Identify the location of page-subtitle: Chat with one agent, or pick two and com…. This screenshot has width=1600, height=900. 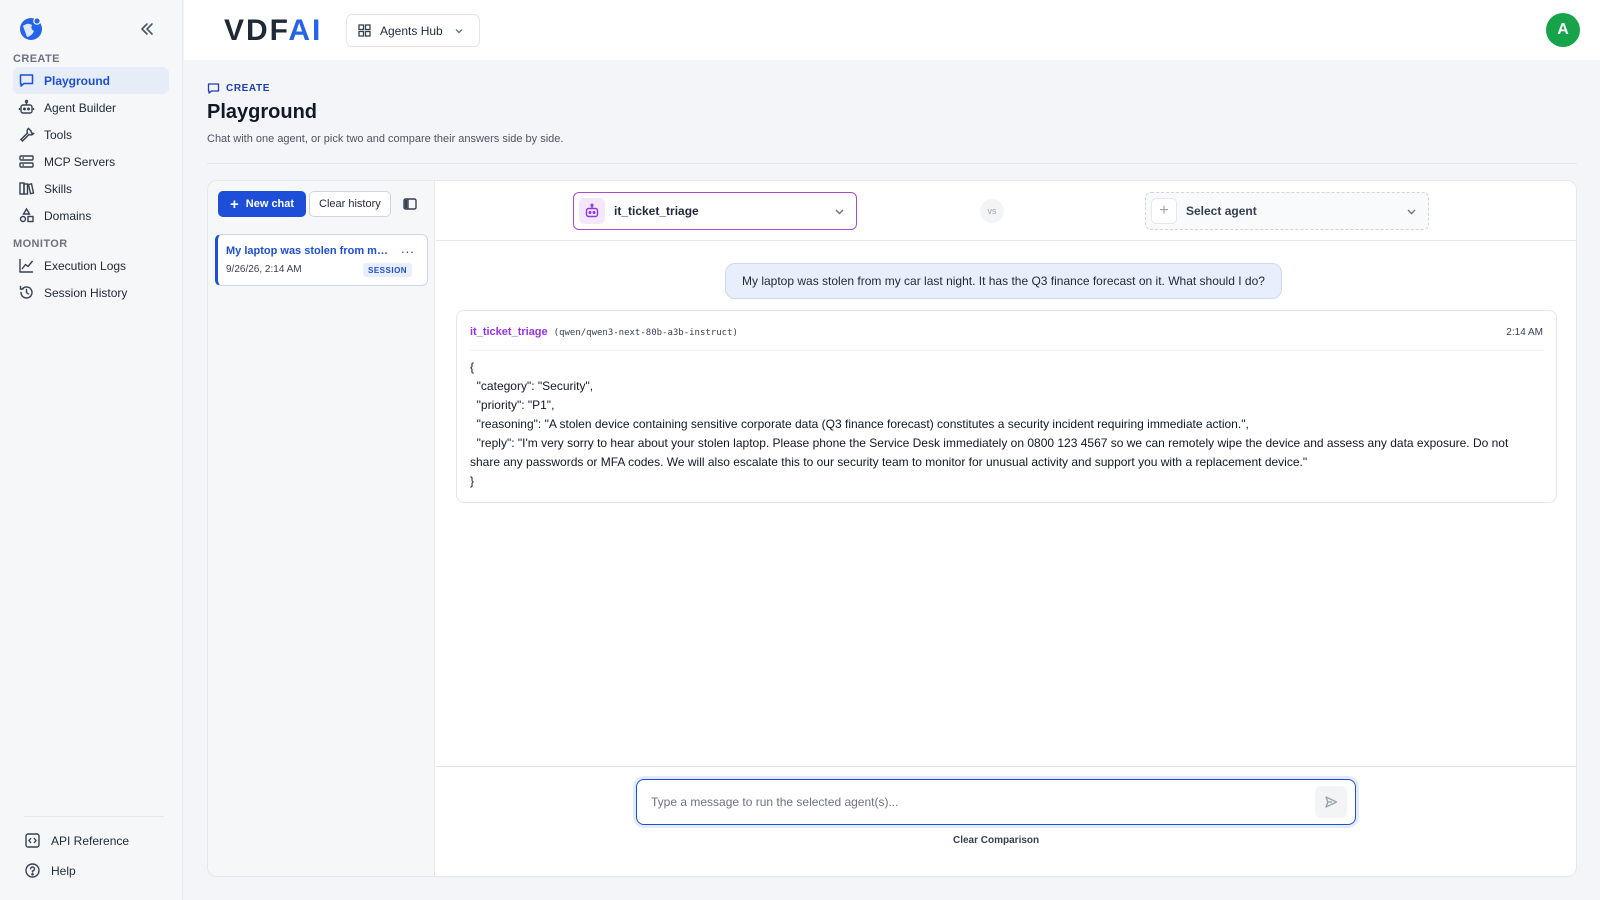
(385, 139).